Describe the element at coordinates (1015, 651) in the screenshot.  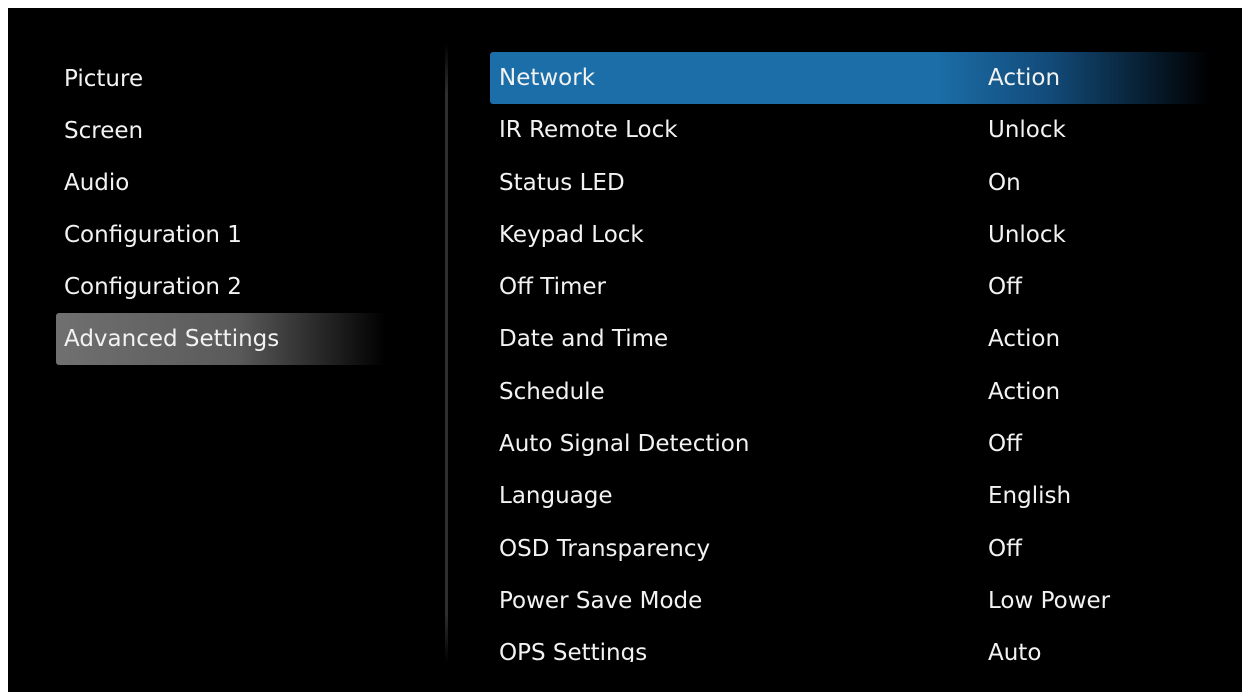
I see `setting-value: Auto` at that location.